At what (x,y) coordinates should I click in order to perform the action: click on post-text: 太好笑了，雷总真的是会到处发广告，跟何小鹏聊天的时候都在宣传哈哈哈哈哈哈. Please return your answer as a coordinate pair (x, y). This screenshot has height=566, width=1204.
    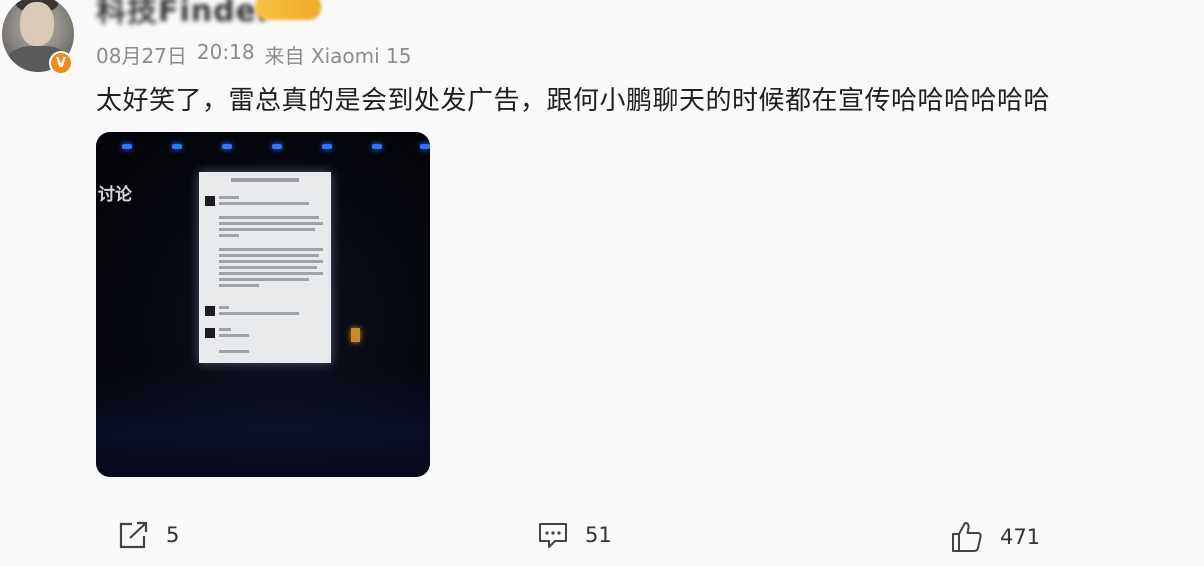
    Looking at the image, I should click on (573, 101).